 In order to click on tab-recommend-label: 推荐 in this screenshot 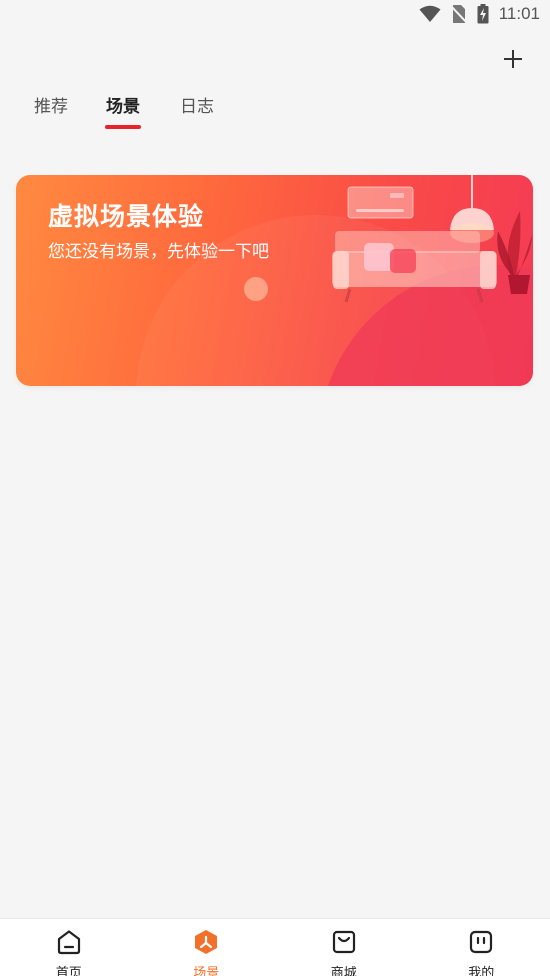, I will do `click(51, 107)`.